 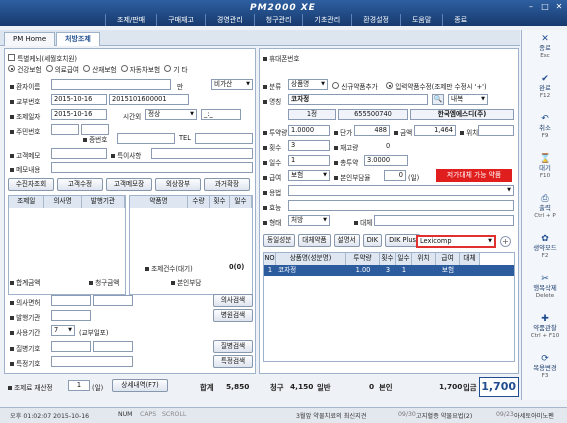 I want to click on menu-item: 구매재고, so click(x=180, y=20).